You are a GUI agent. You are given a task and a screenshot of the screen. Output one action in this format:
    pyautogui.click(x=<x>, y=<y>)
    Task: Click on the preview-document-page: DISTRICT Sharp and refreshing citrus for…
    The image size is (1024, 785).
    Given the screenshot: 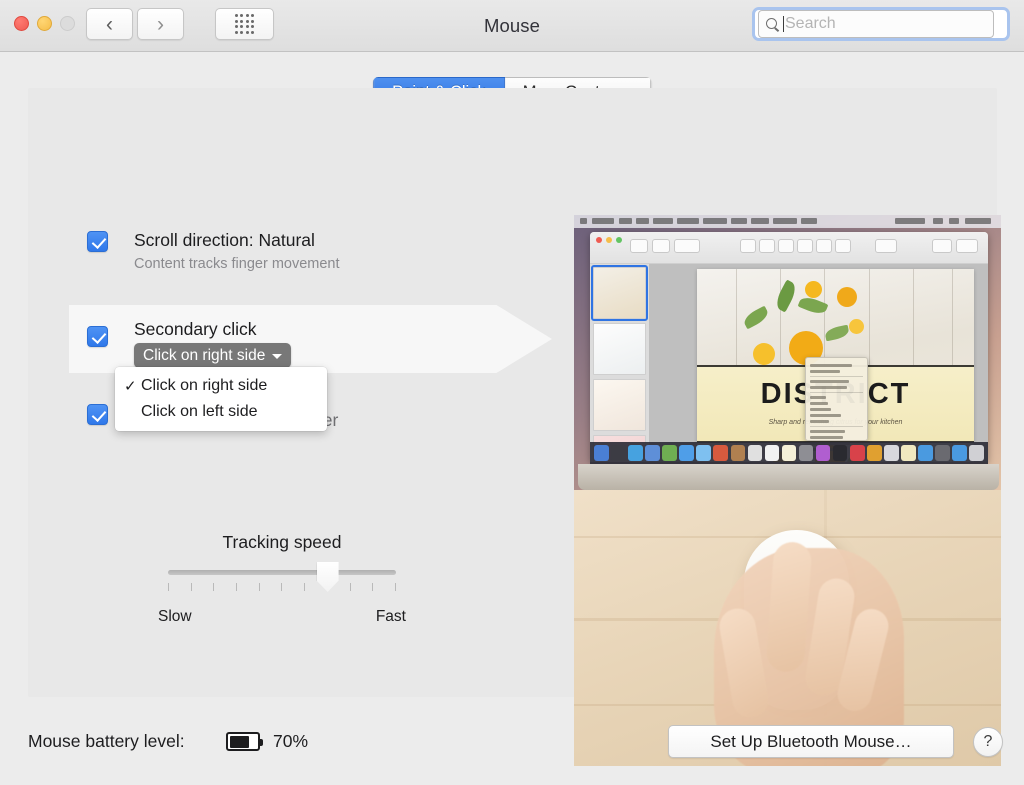 What is the action you would take?
    pyautogui.click(x=835, y=365)
    